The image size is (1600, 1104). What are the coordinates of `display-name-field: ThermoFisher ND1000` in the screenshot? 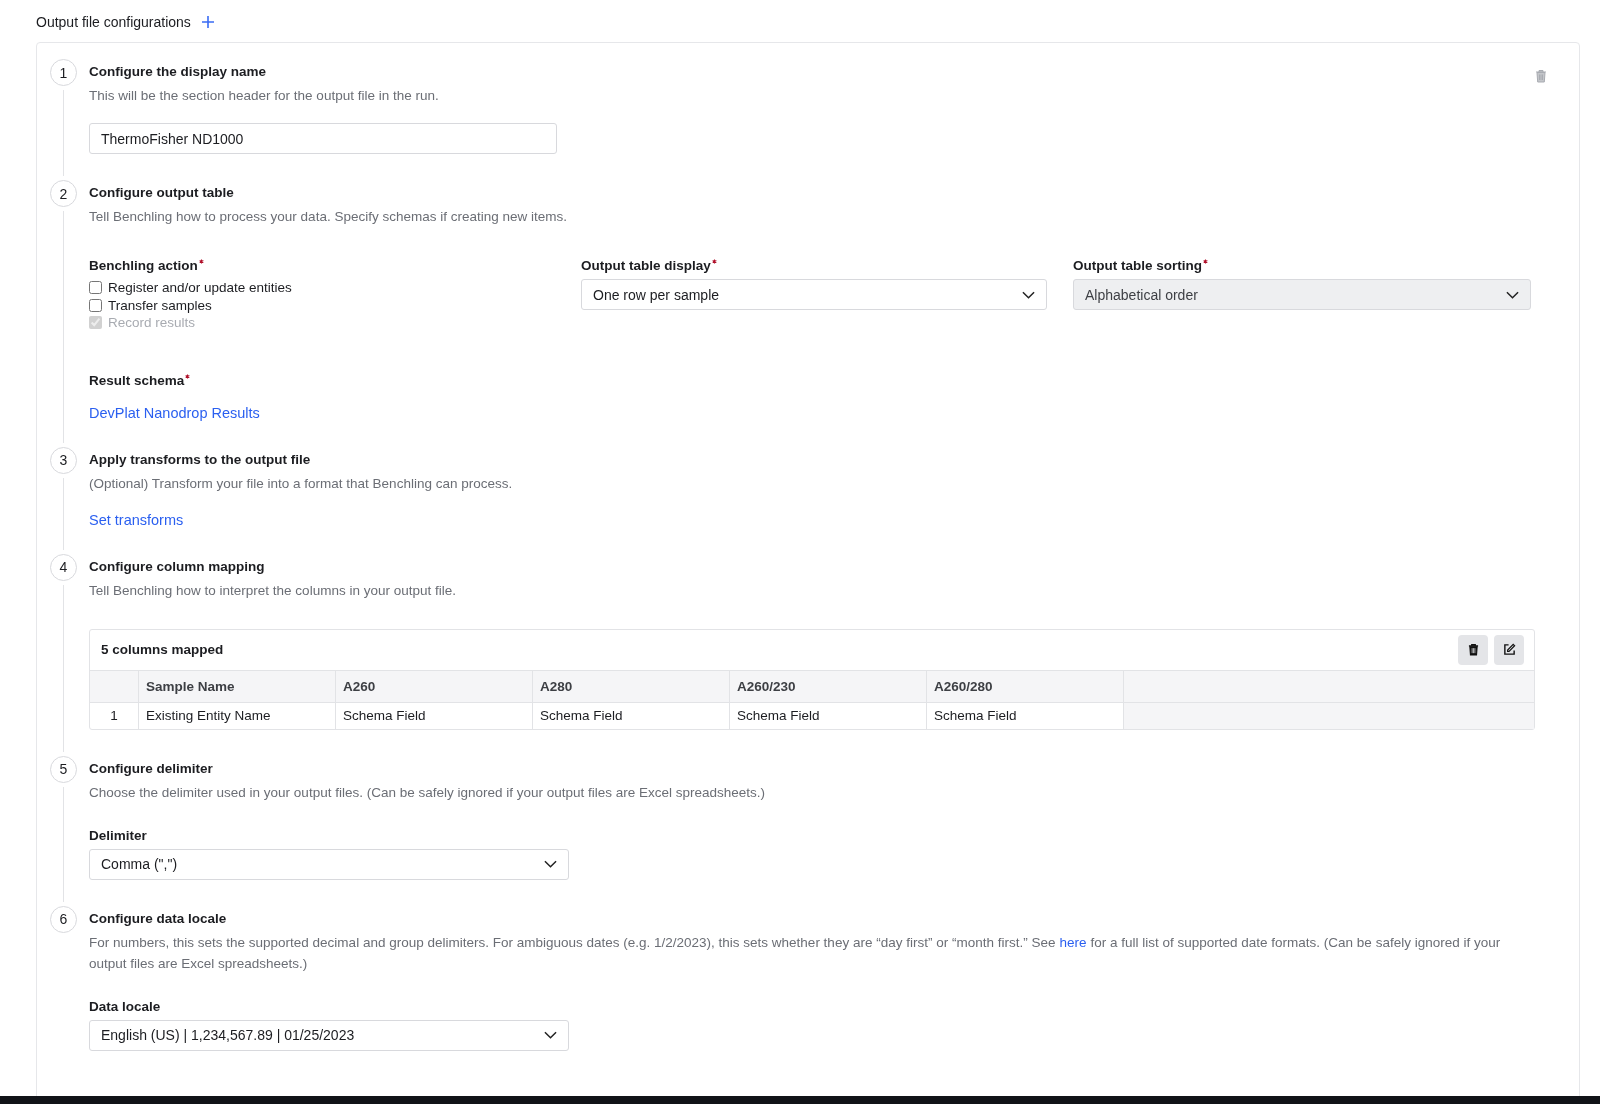 It's located at (323, 138).